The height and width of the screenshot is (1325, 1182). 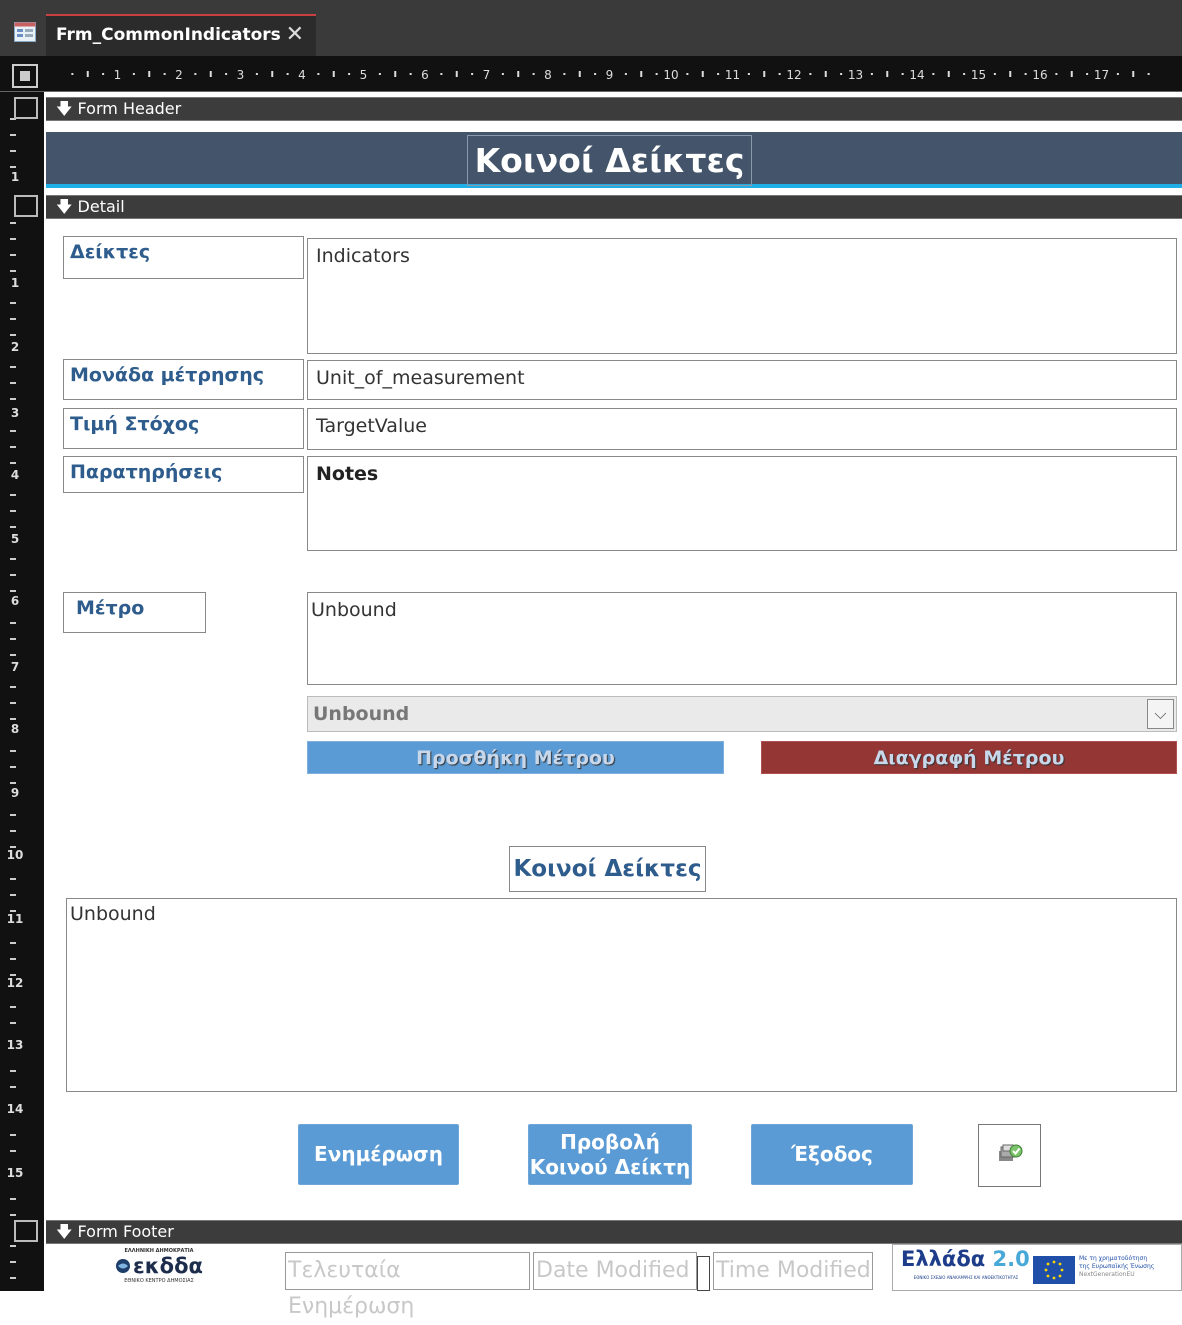 What do you see at coordinates (610, 1166) in the screenshot?
I see `view-indicator-line2: Κοινού Δείκτη` at bounding box center [610, 1166].